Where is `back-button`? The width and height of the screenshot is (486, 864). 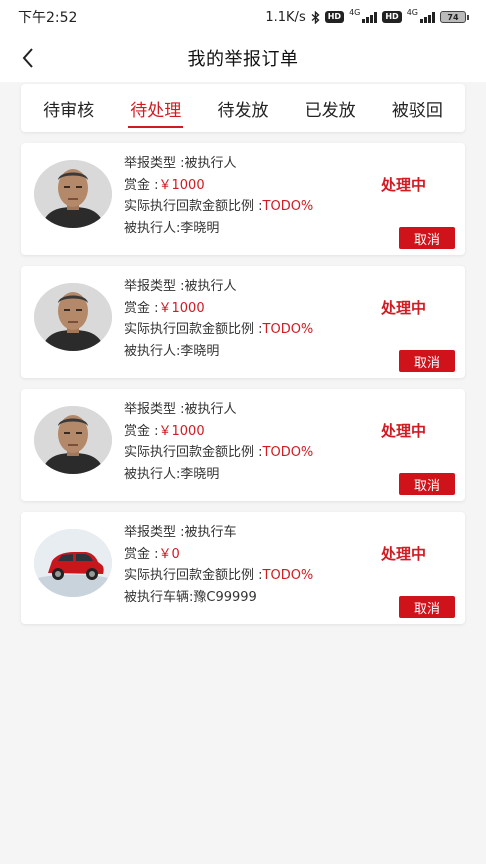
back-button is located at coordinates (28, 58).